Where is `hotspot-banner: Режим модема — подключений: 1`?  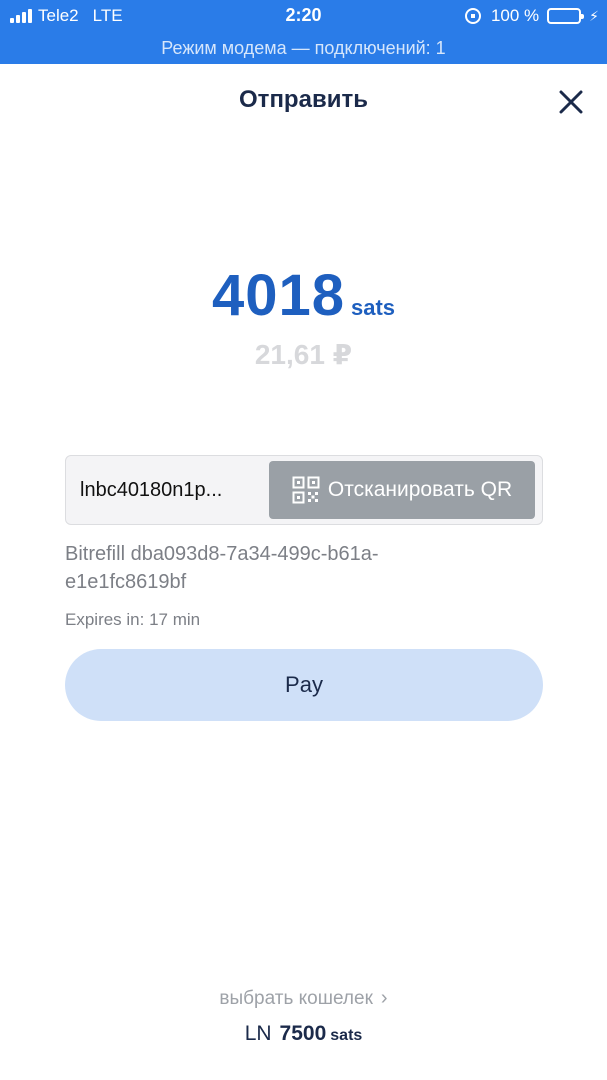
hotspot-banner: Режим модема — подключений: 1 is located at coordinates (303, 49).